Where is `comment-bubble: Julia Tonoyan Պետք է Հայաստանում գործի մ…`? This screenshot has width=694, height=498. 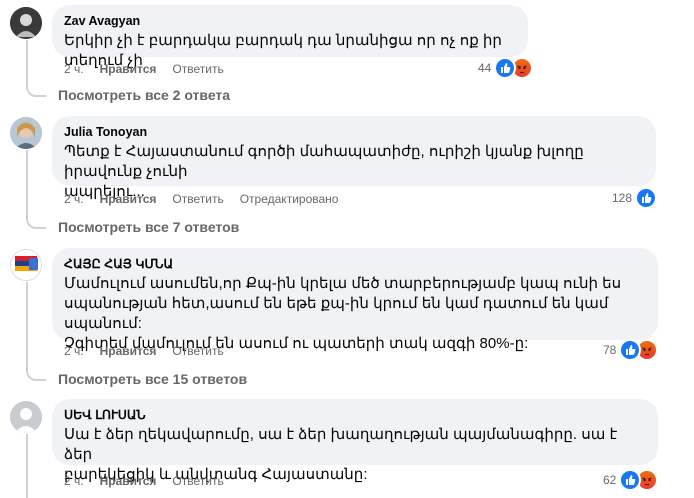
comment-bubble: Julia Tonoyan Պետք է Հայաստանում գործի մ… is located at coordinates (354, 158).